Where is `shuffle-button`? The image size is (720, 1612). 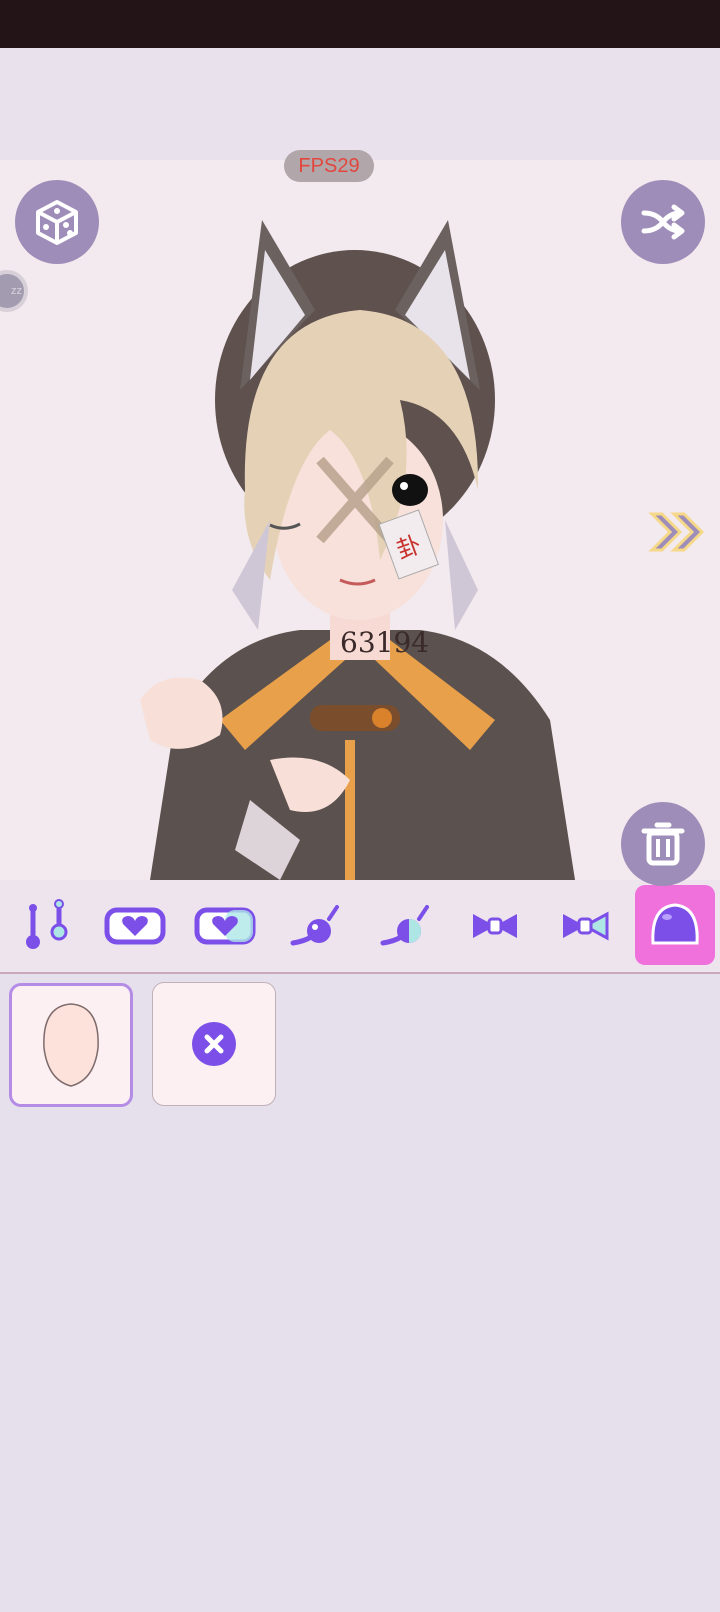 shuffle-button is located at coordinates (663, 222).